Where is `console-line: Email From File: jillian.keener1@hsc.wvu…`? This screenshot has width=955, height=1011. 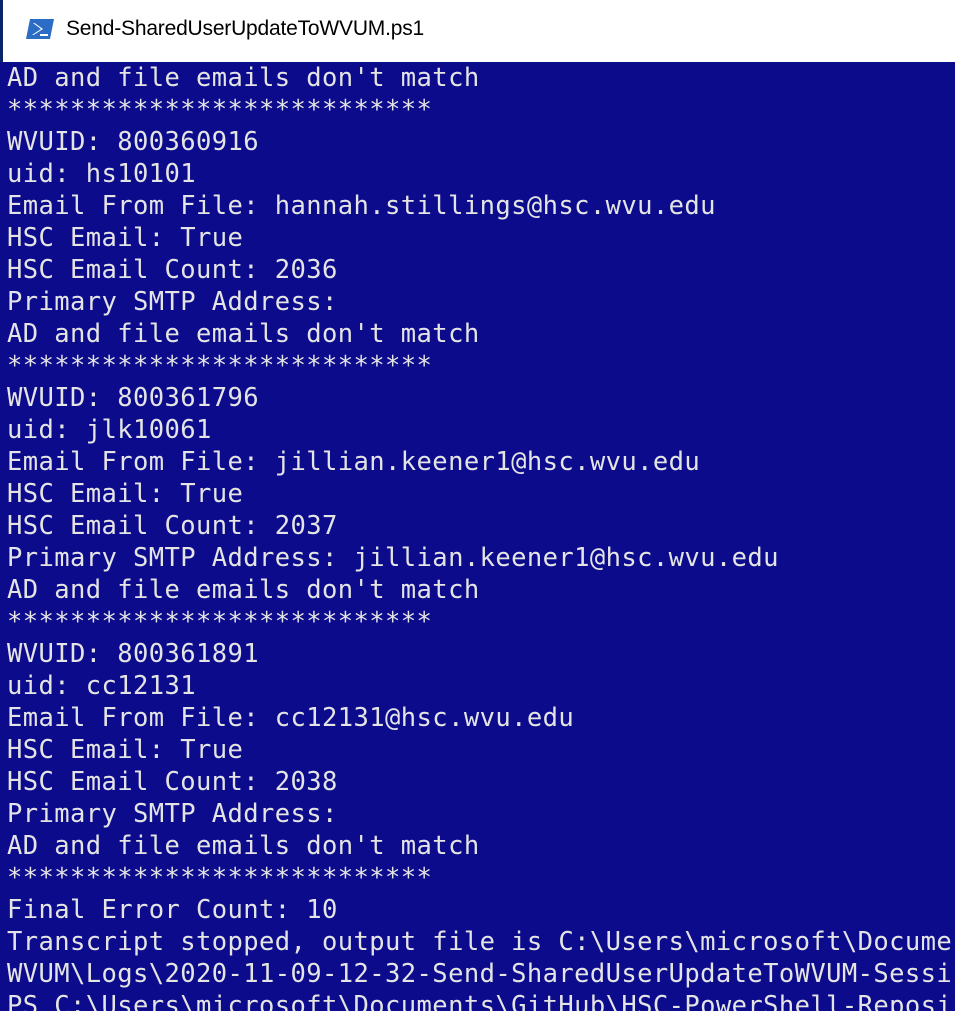
console-line: Email From File: jillian.keener1@hsc.wvu… is located at coordinates (354, 462).